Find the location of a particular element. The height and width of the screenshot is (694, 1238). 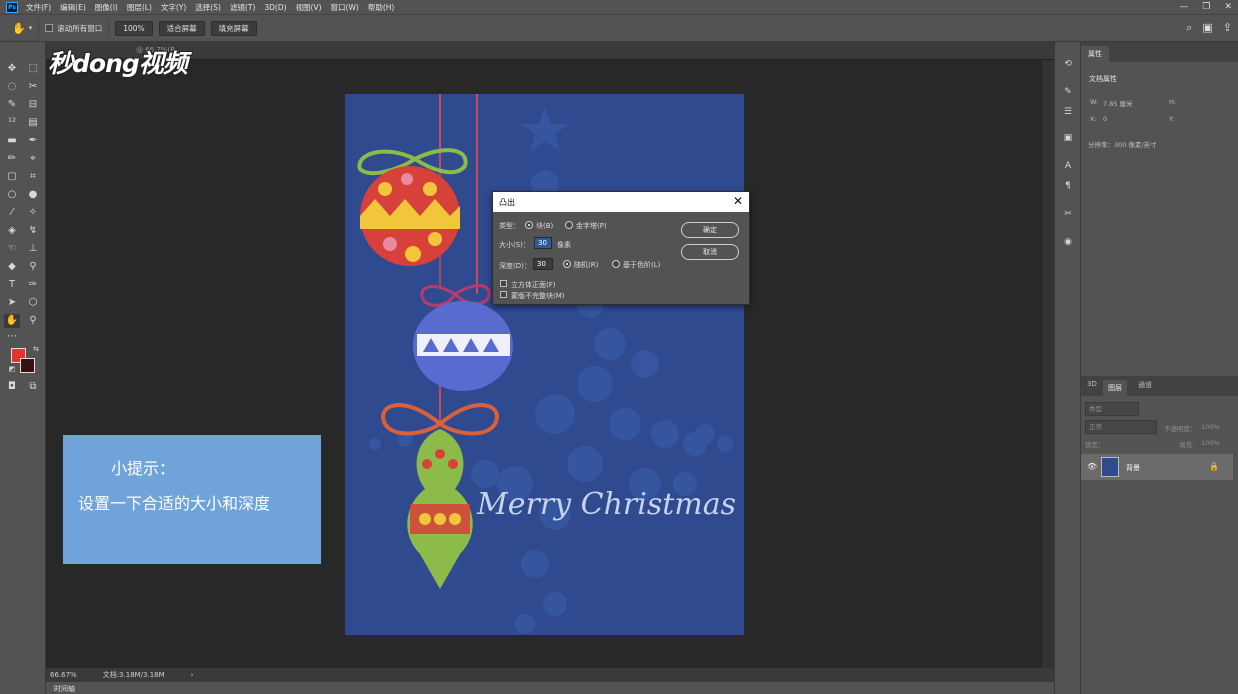

timeline-tab: 时间轴 is located at coordinates (64, 689).